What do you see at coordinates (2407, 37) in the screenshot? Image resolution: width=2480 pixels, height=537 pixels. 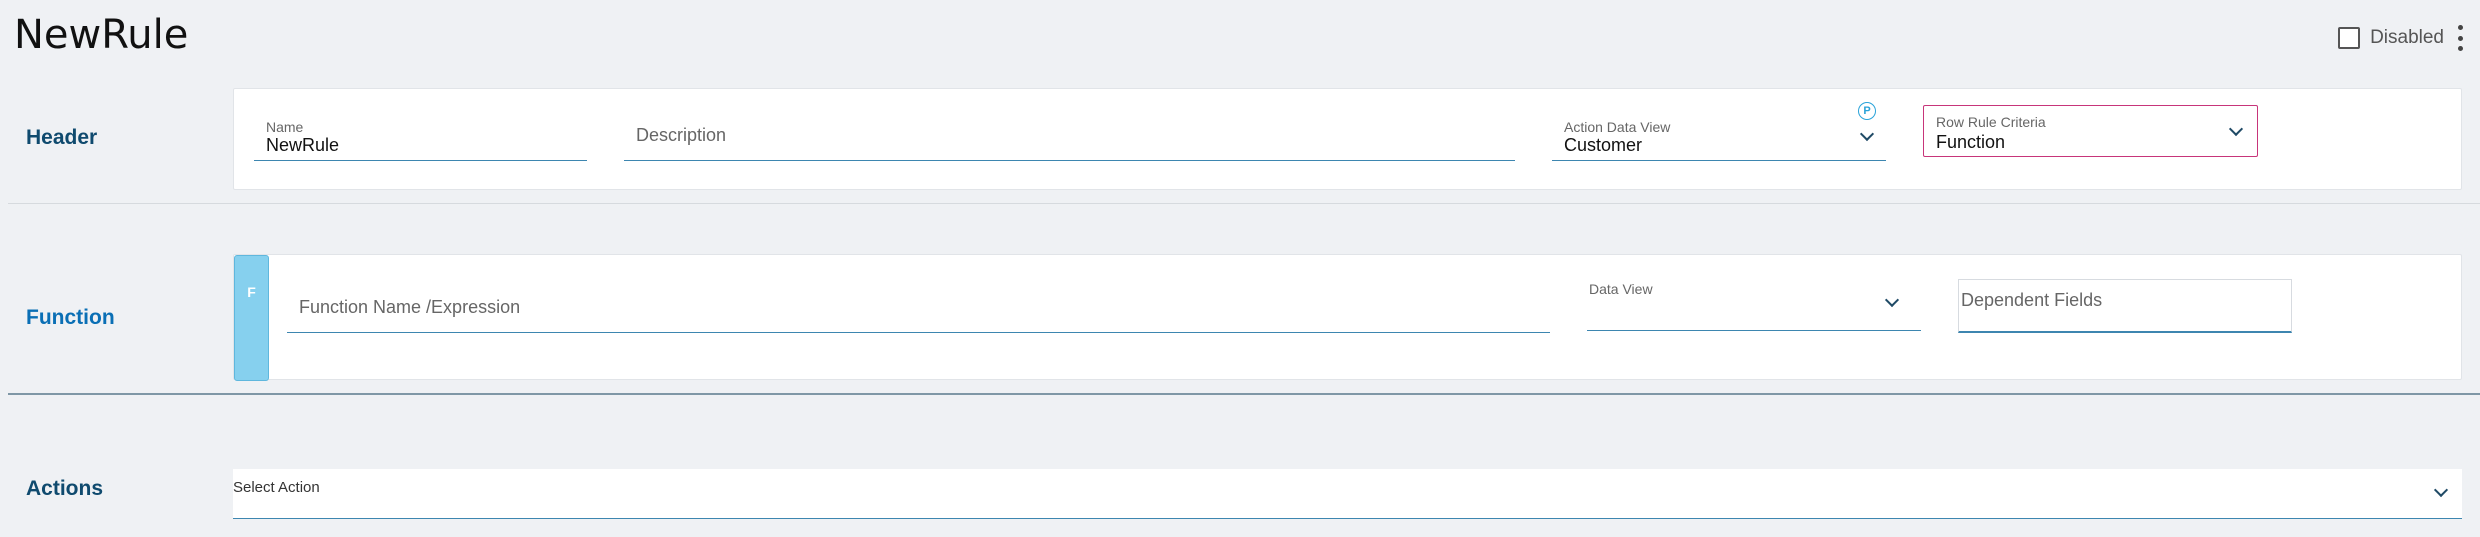 I see `disabled-label: Disabled` at bounding box center [2407, 37].